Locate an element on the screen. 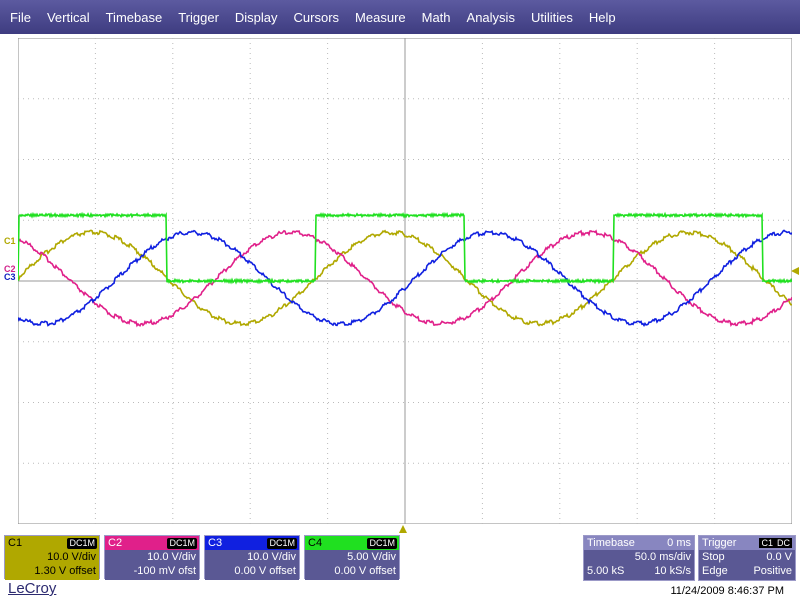 The width and height of the screenshot is (800, 600). menu-help: Help is located at coordinates (602, 17).